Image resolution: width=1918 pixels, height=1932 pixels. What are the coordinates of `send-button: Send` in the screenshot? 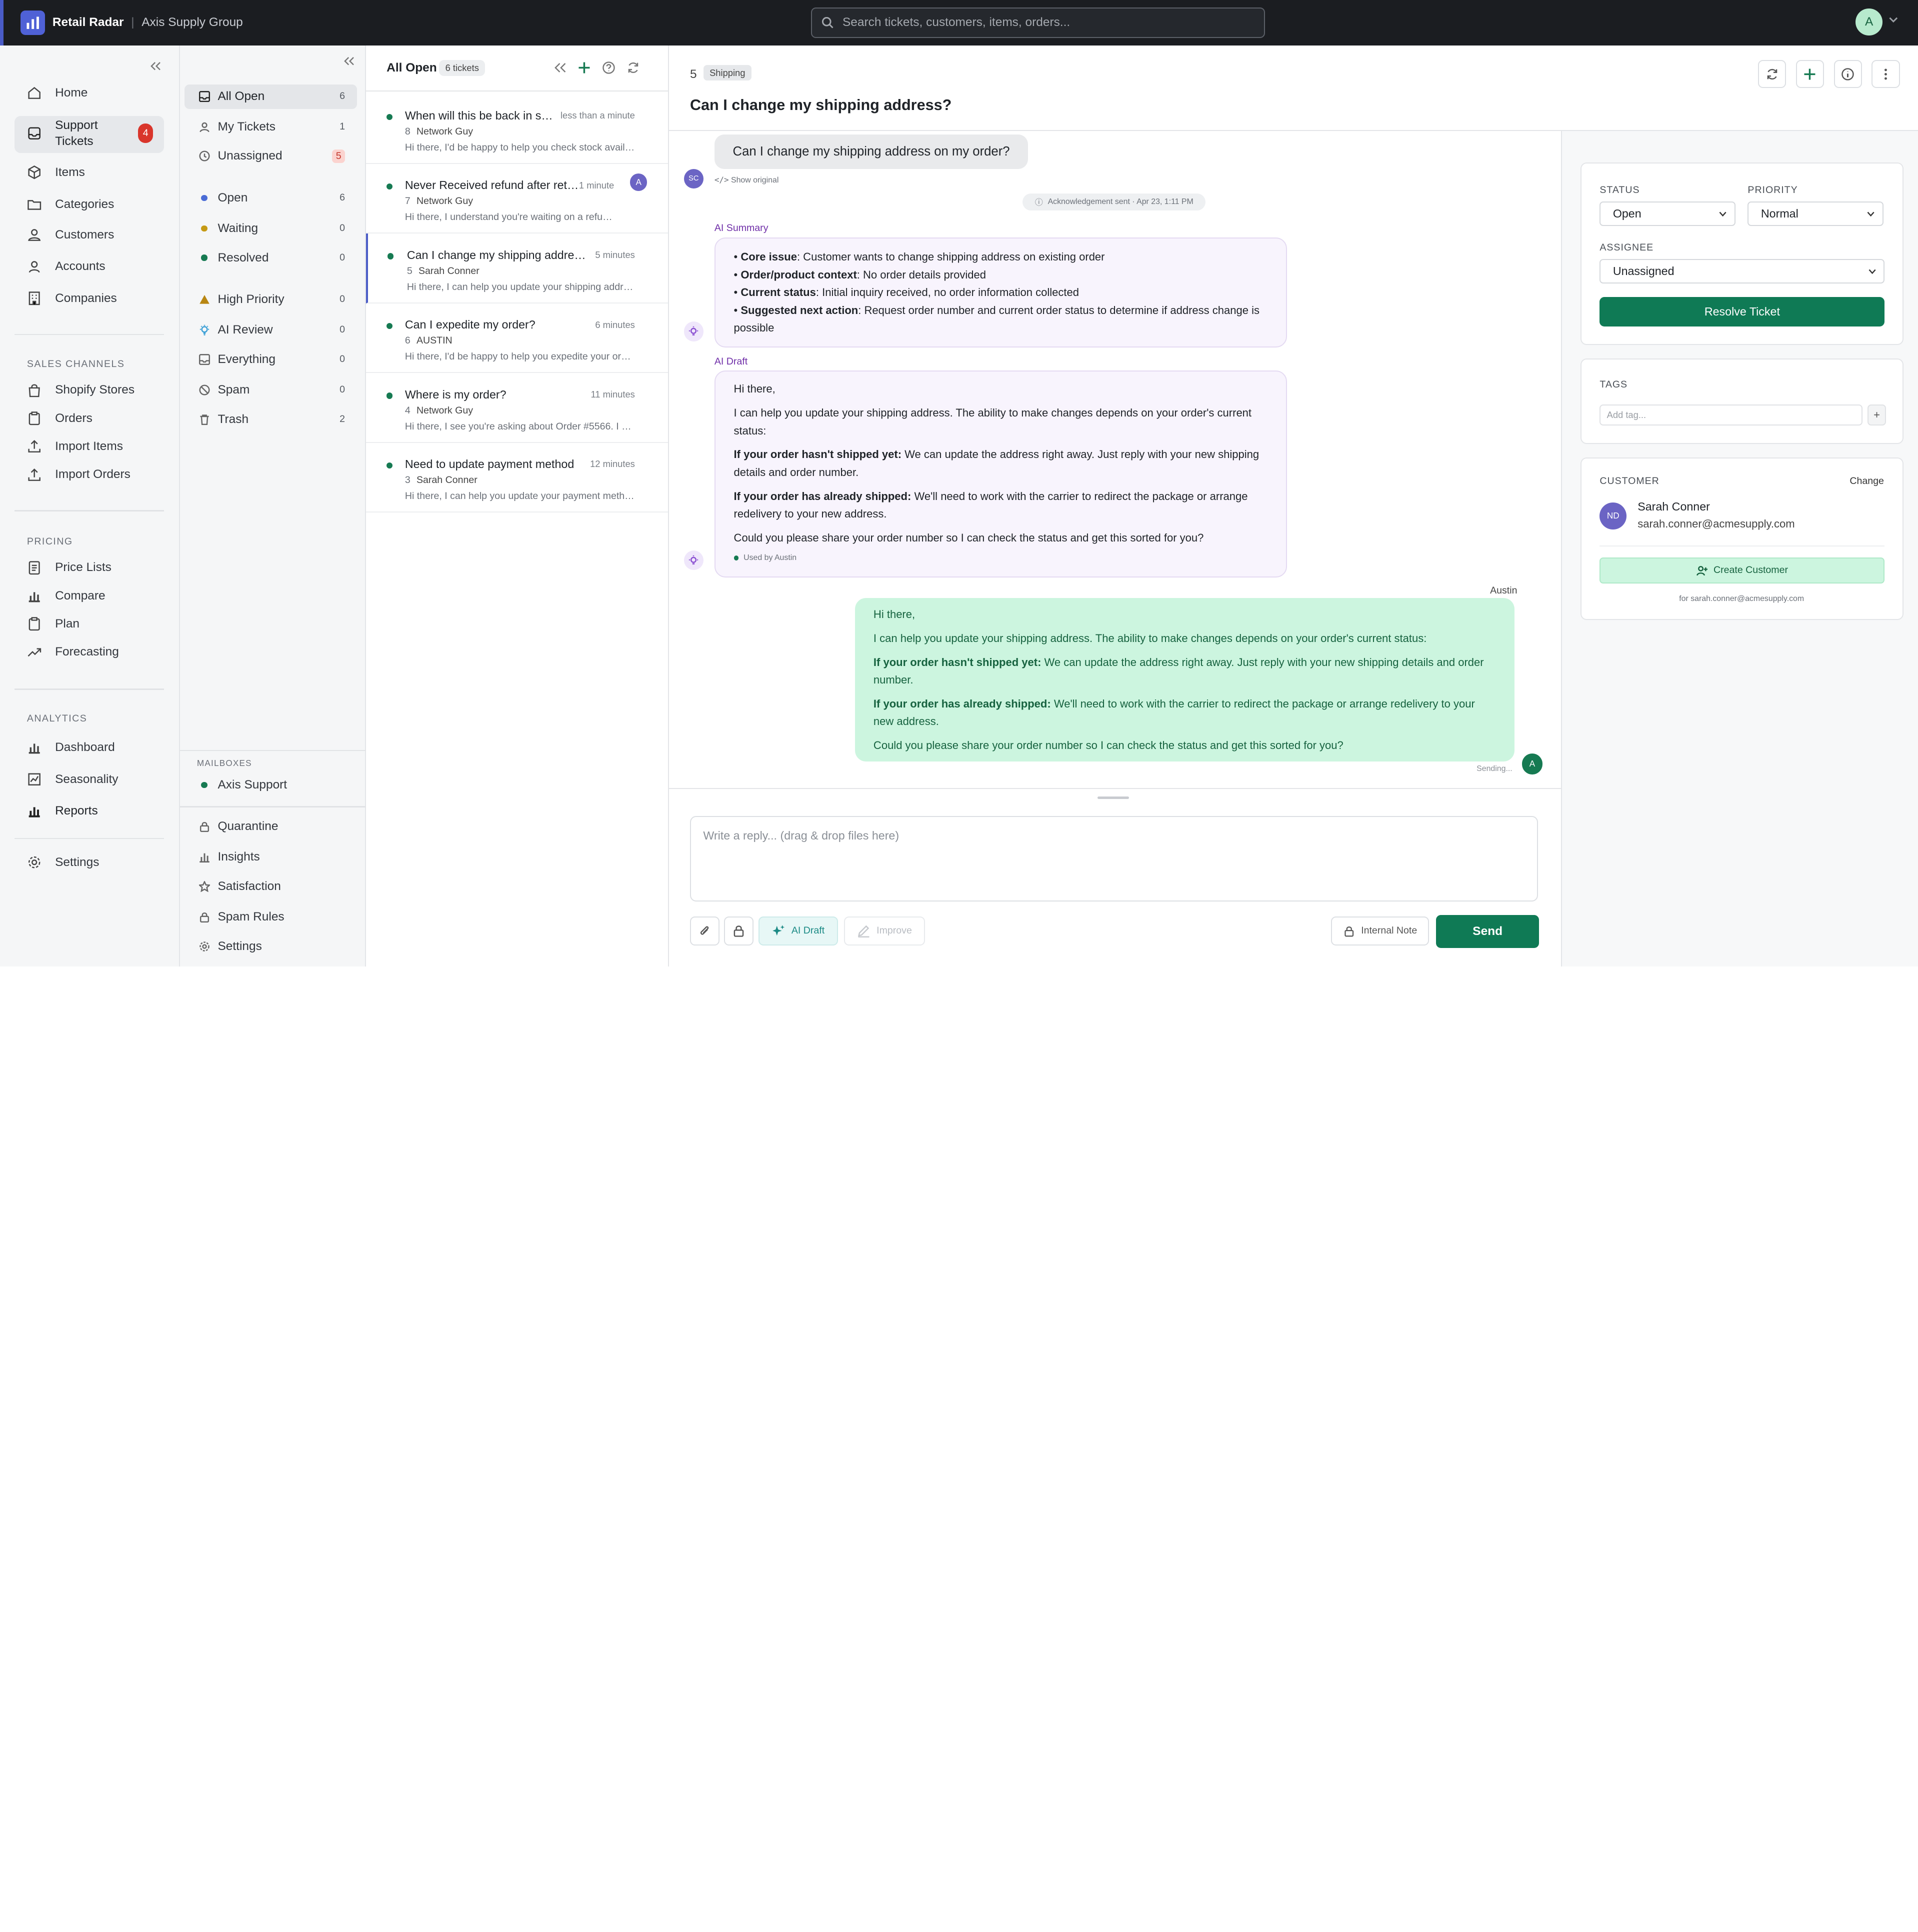 It's located at (1487, 931).